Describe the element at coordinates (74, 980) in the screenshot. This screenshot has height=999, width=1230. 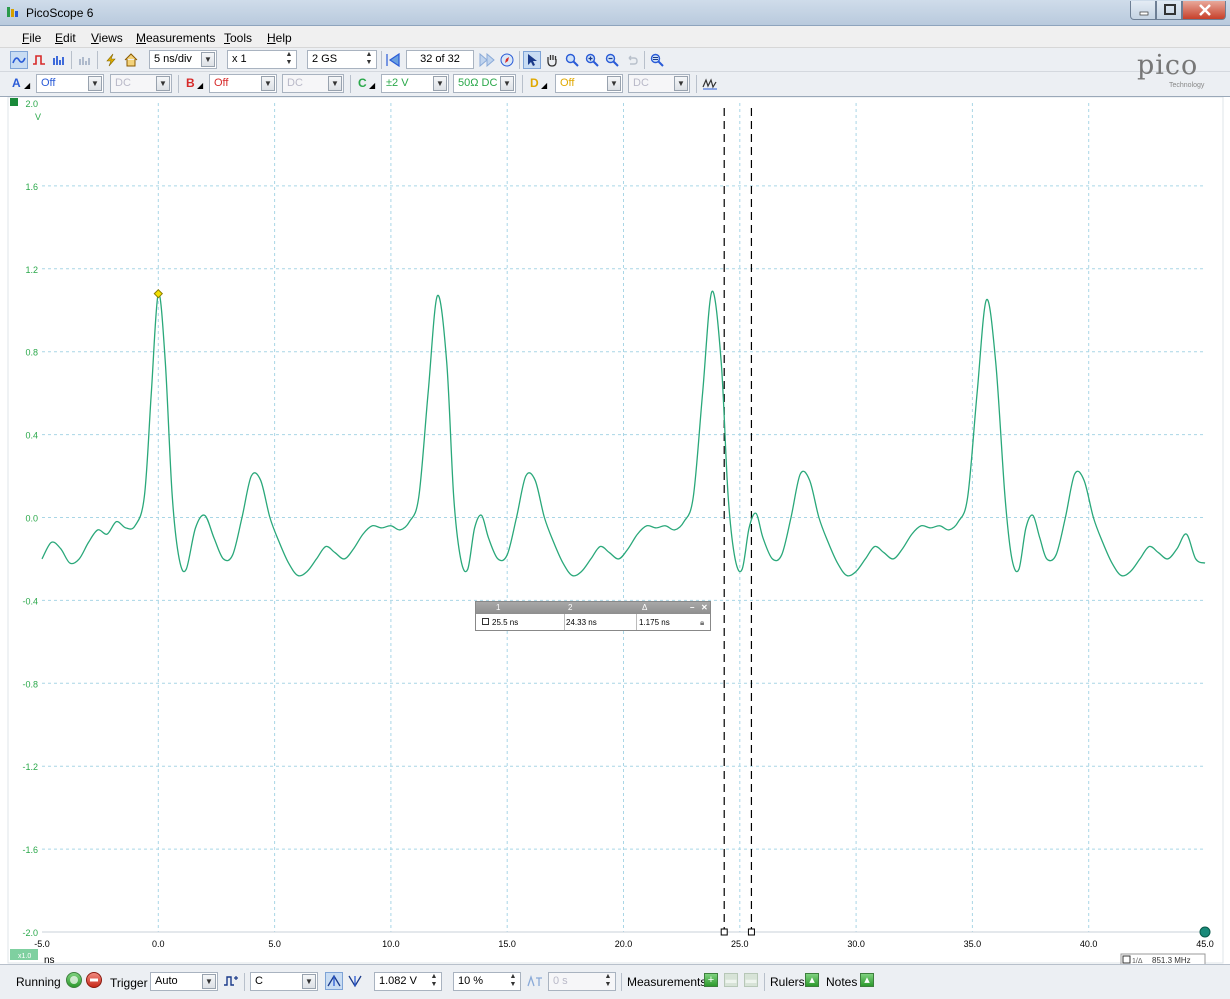
I see `start-button` at that location.